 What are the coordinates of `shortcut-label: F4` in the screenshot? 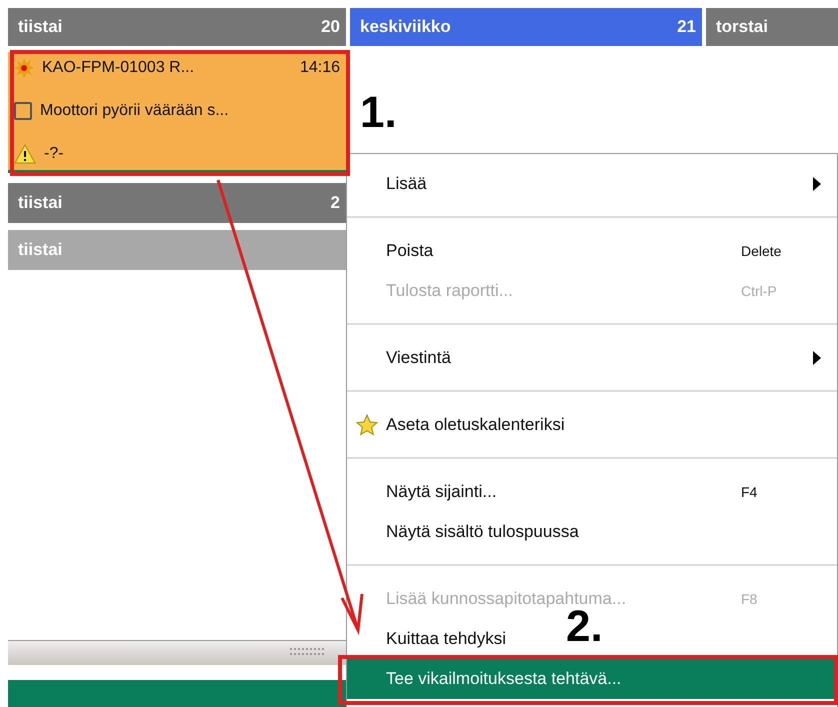 It's located at (749, 492).